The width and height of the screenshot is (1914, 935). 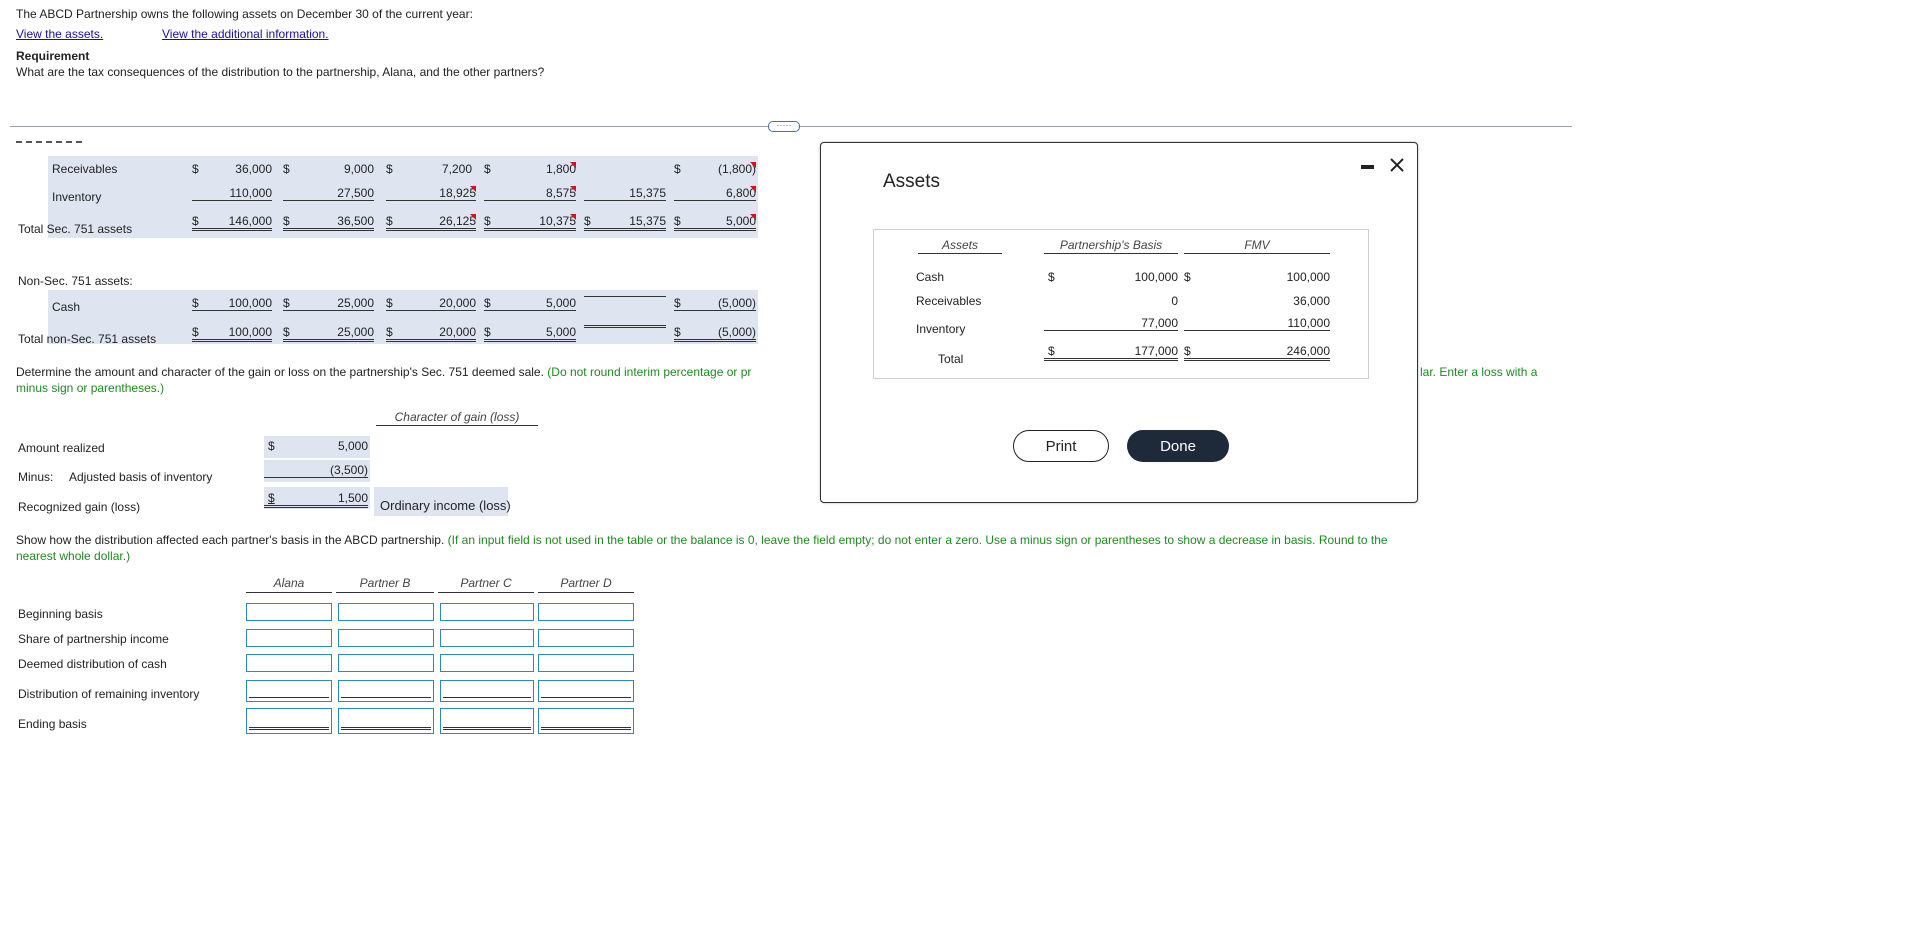 What do you see at coordinates (49, 142) in the screenshot?
I see `clipped-heading` at bounding box center [49, 142].